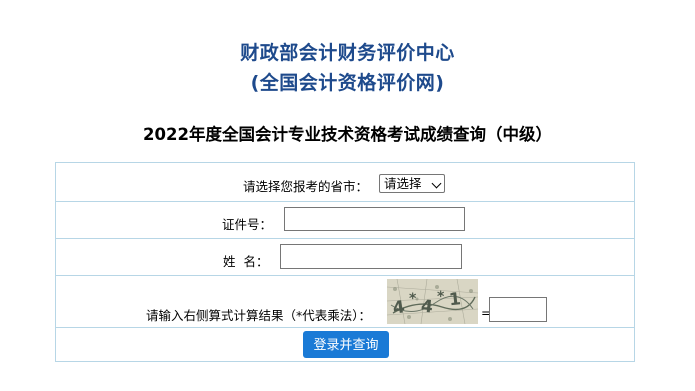 The height and width of the screenshot is (391, 695). I want to click on name-row: 姓 名：, so click(345, 257).